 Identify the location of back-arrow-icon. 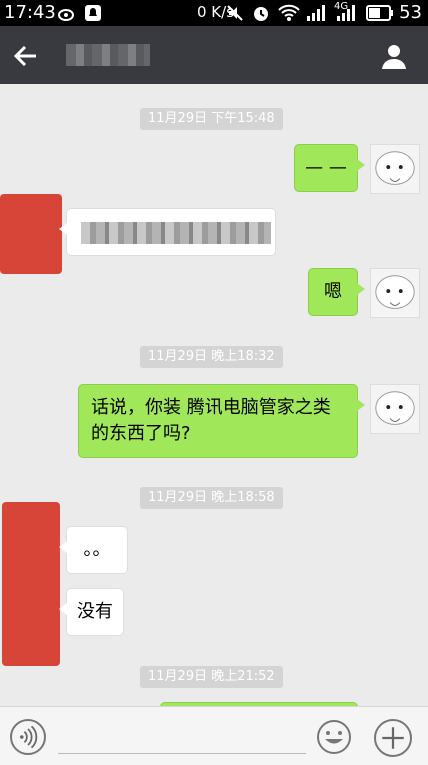
(26, 56).